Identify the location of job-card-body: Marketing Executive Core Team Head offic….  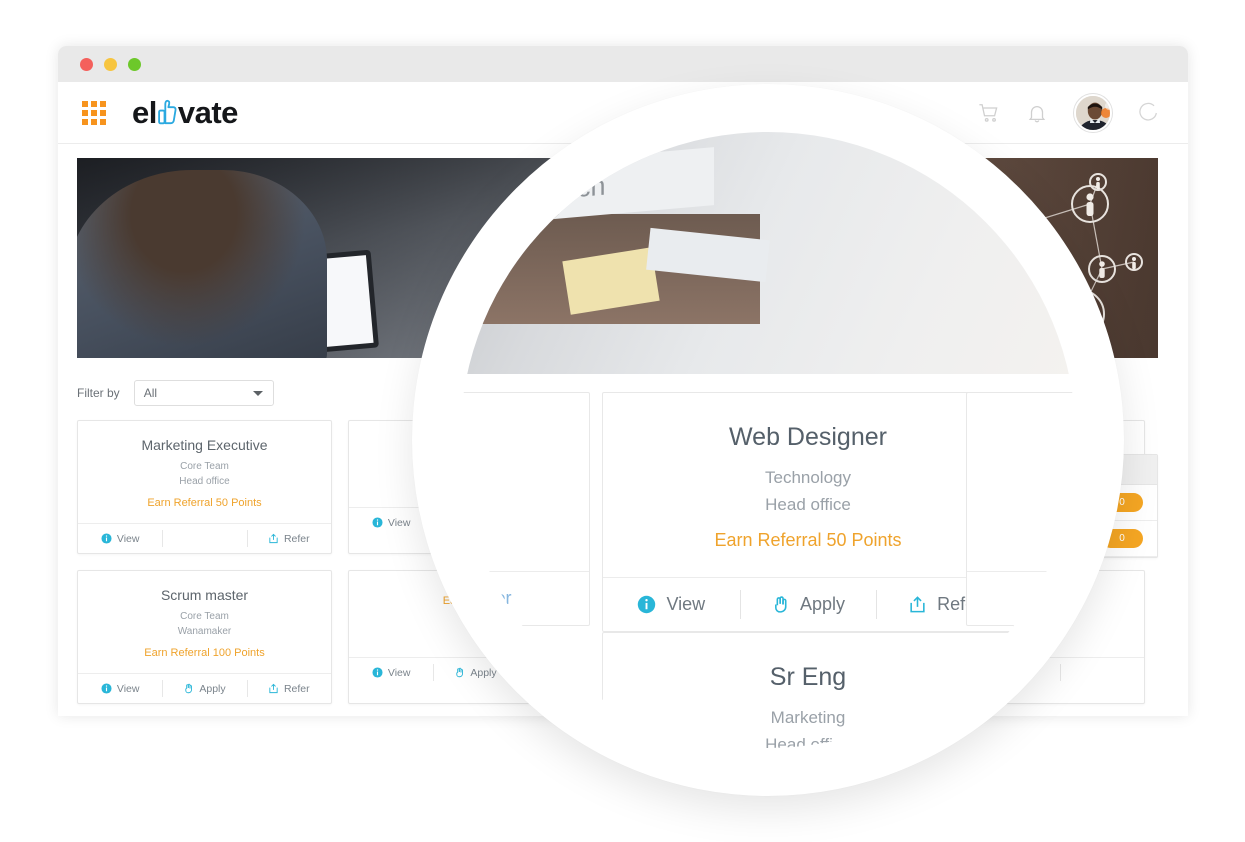
(204, 472).